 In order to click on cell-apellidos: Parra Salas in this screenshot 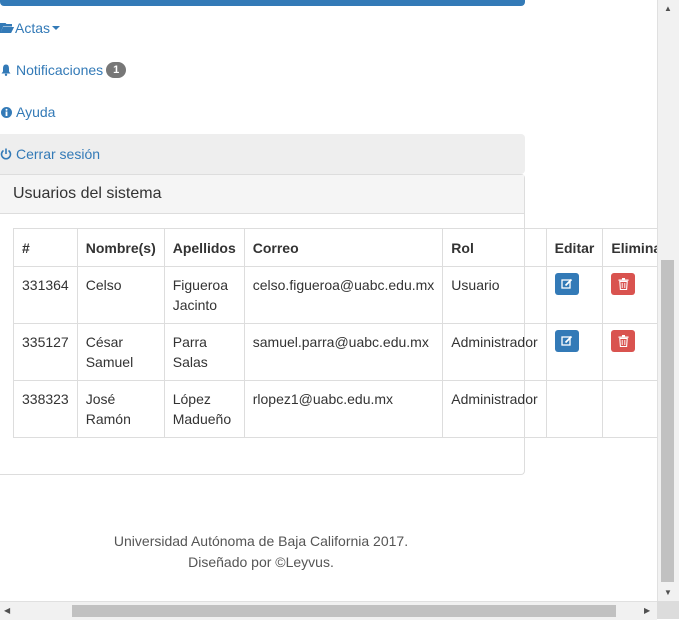, I will do `click(204, 352)`.